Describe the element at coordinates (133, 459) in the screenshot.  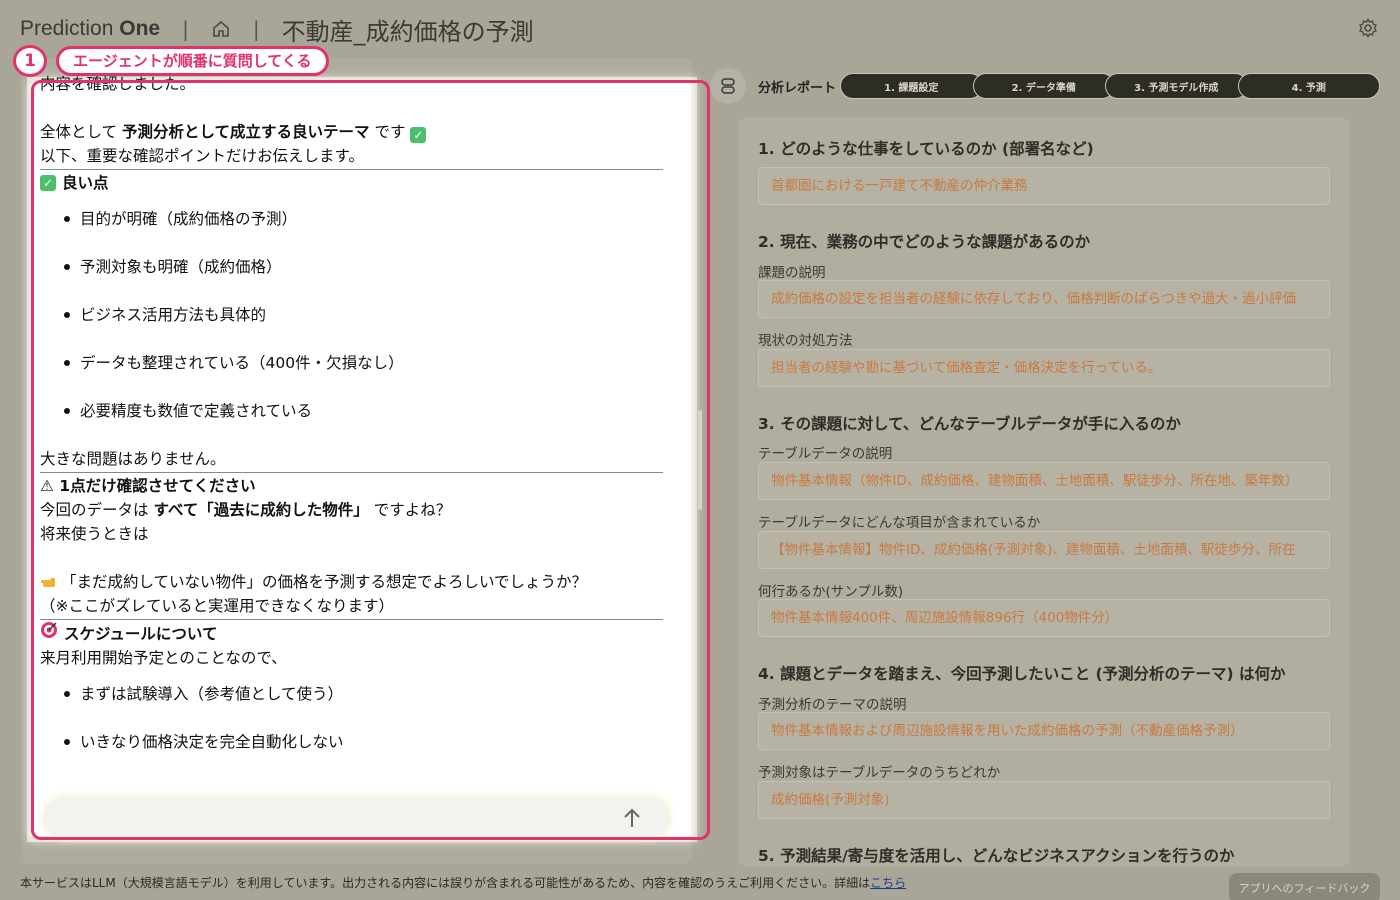
I see `chat-text: 大きな問題はありません。` at that location.